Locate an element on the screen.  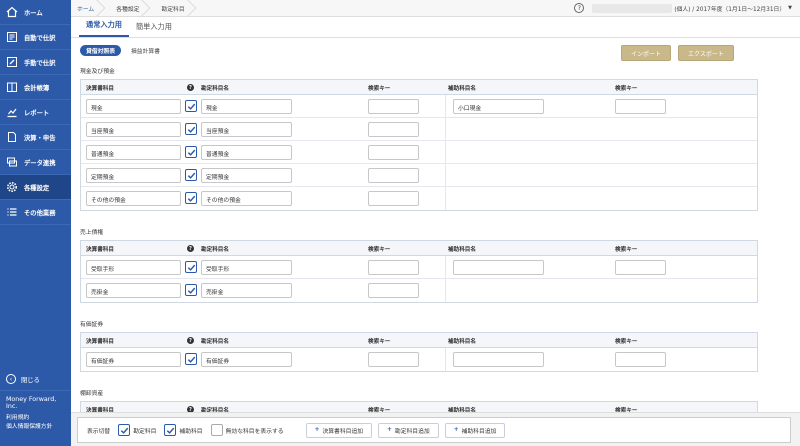
show-invalid-checkbox is located at coordinates (216, 430).